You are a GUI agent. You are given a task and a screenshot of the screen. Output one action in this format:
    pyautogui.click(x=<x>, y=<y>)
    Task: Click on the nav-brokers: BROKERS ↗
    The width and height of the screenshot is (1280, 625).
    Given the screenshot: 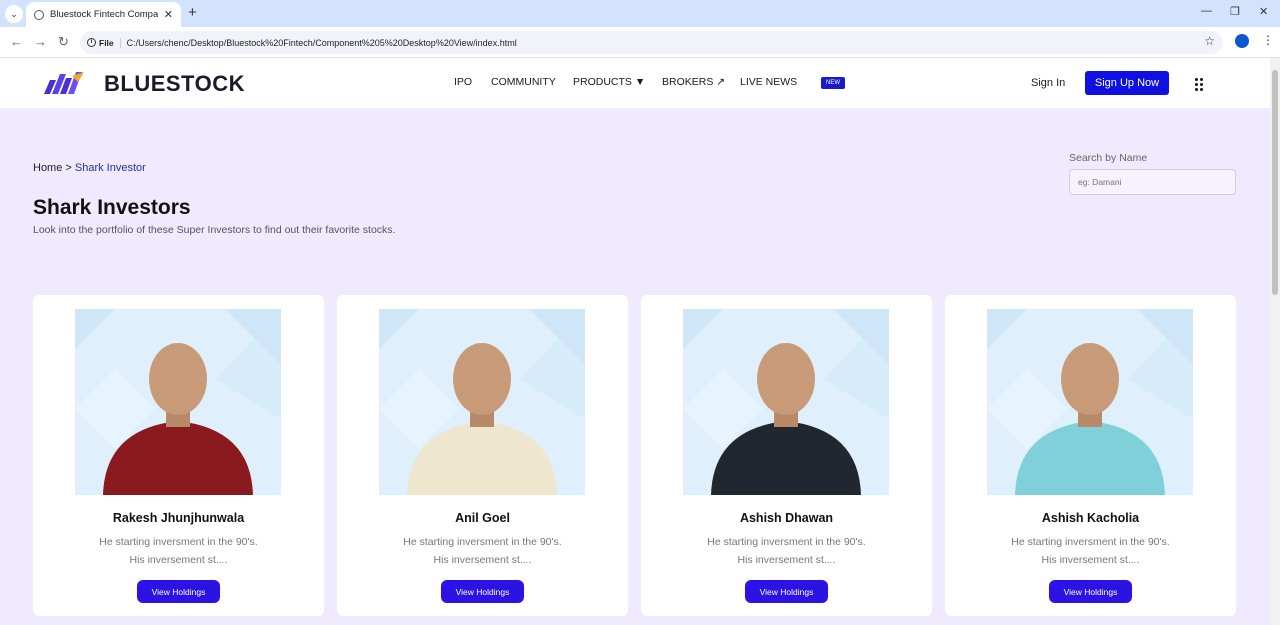 What is the action you would take?
    pyautogui.click(x=701, y=82)
    